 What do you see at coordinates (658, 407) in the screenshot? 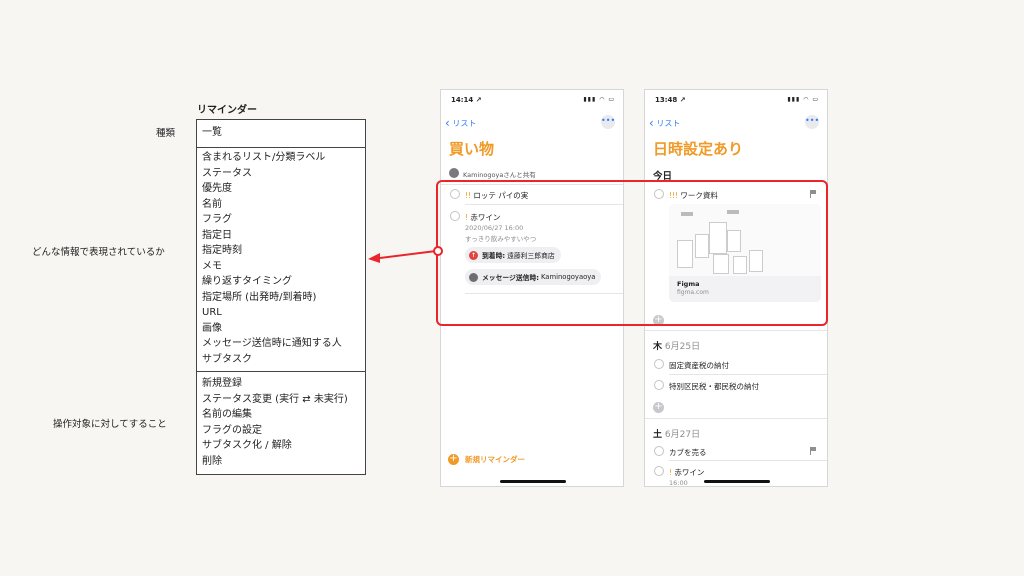
I see `add-reminder-icon: +` at bounding box center [658, 407].